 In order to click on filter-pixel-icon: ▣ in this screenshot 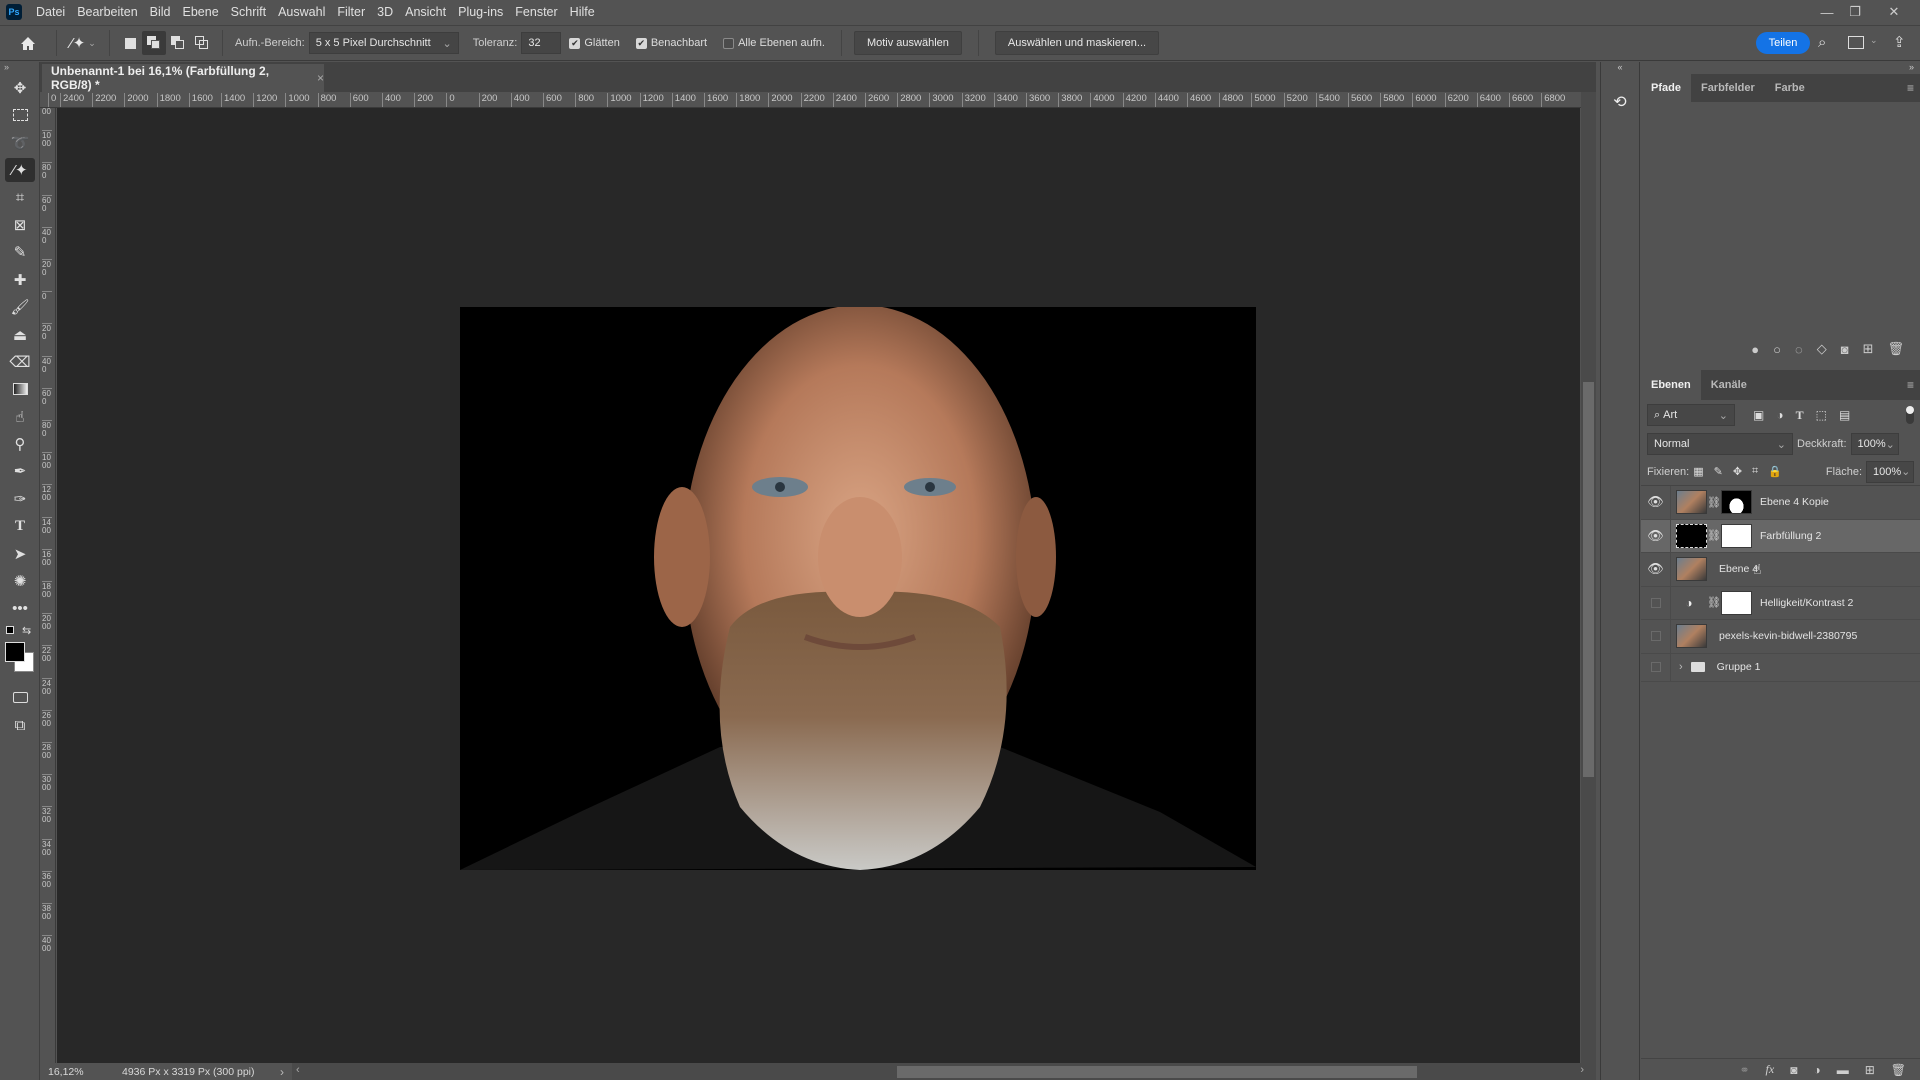, I will do `click(1758, 415)`.